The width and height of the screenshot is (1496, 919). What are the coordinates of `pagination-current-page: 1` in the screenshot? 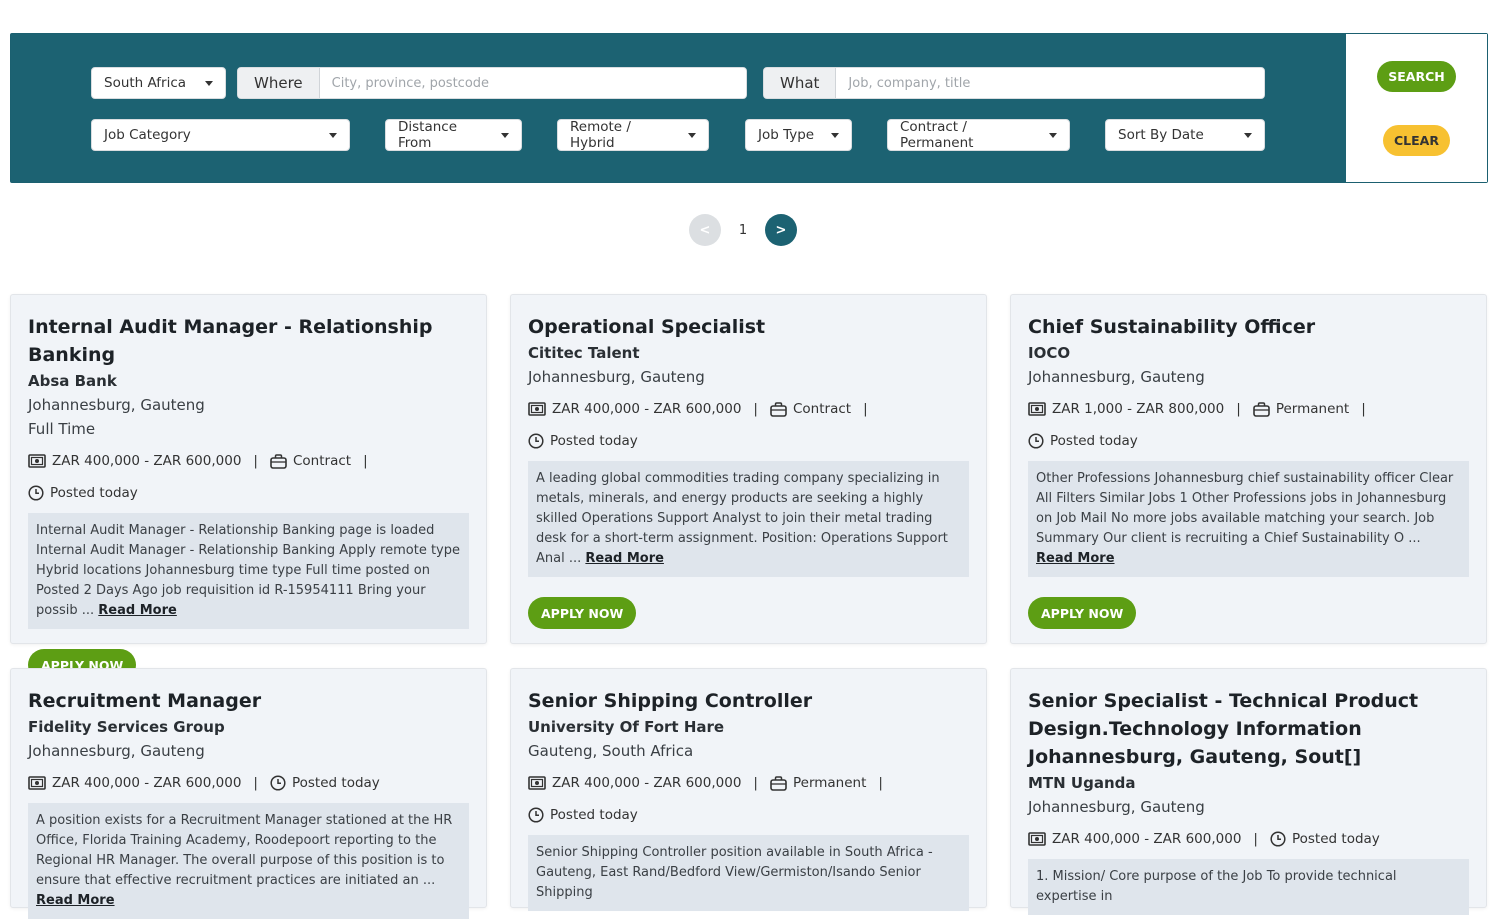 It's located at (743, 230).